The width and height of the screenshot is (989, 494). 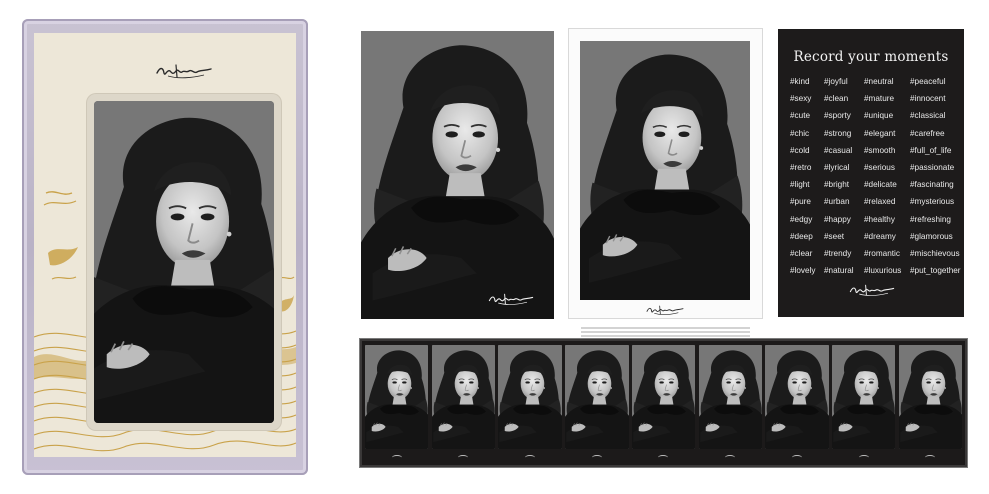 I want to click on hashtag-label: #serious, so click(x=879, y=167).